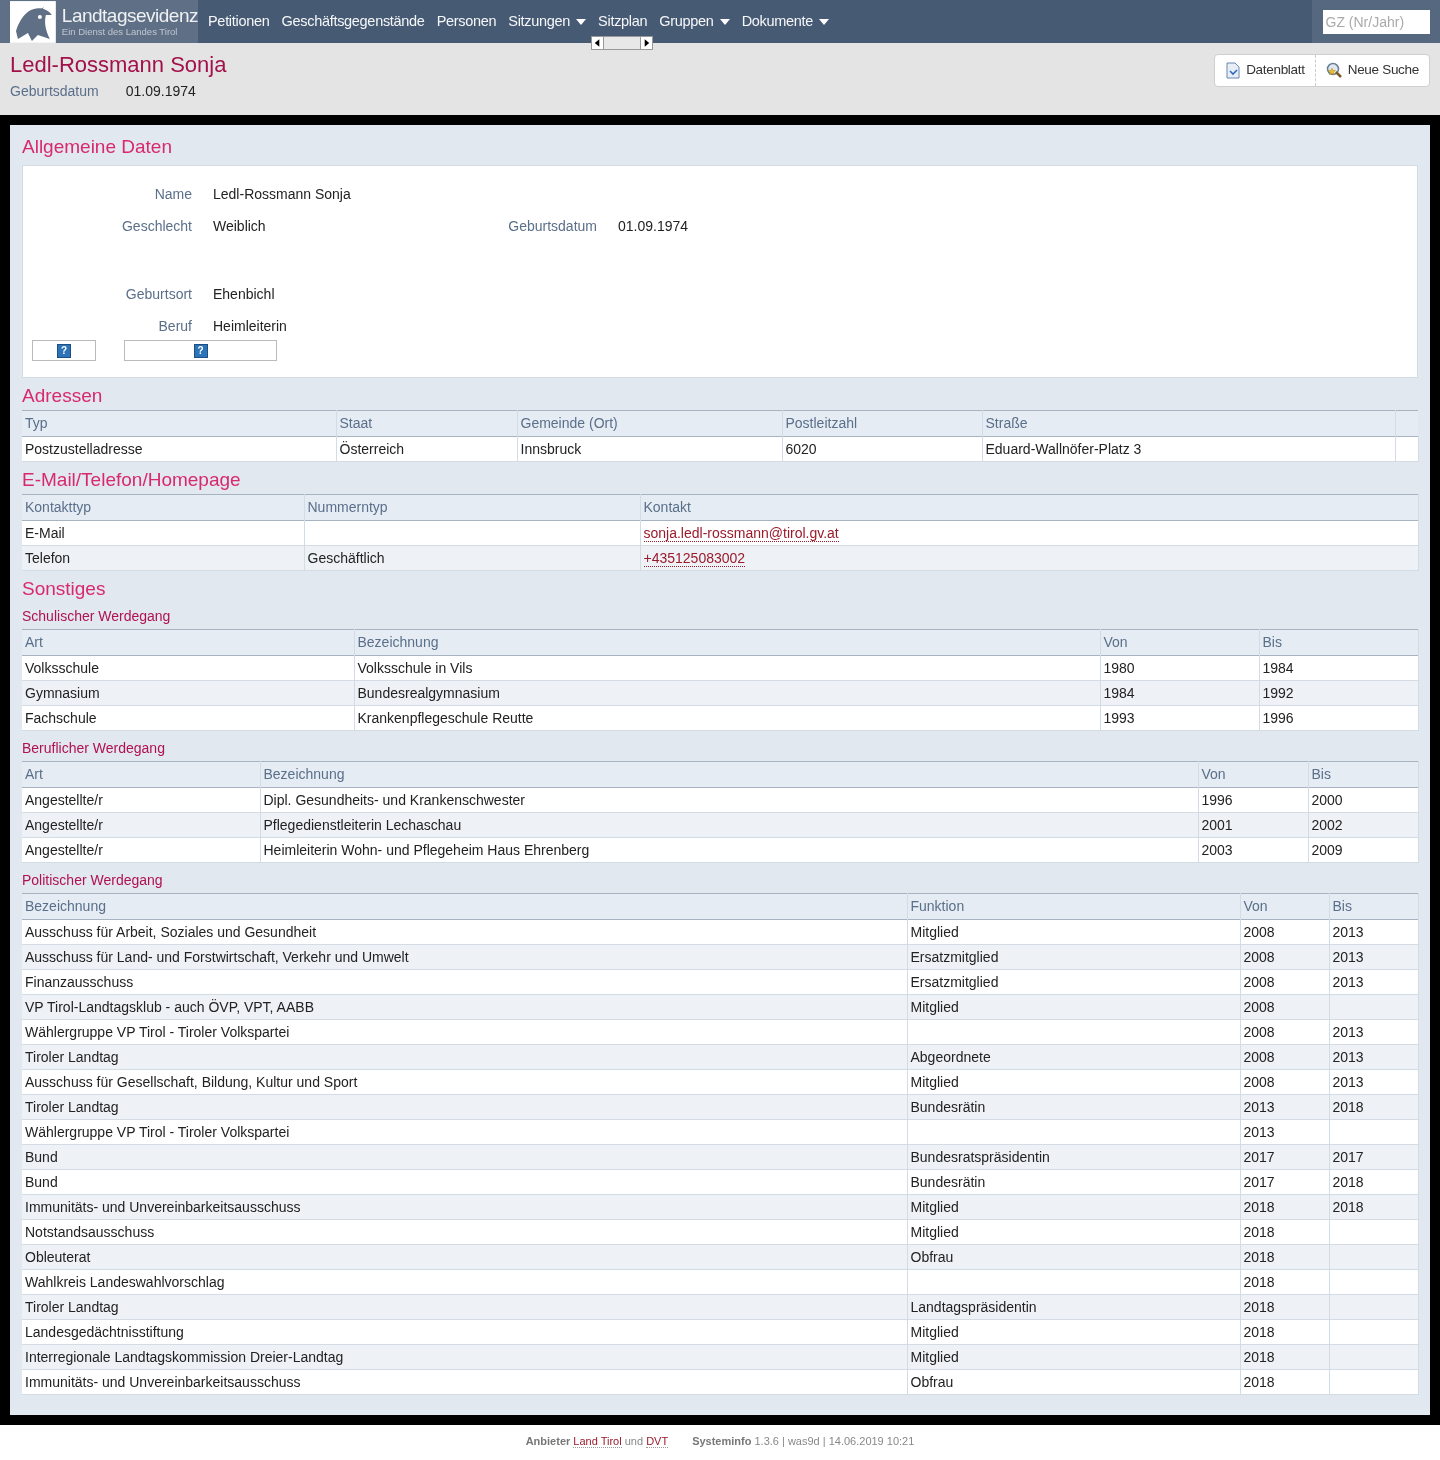 This screenshot has height=1460, width=1440. Describe the element at coordinates (1073, 1257) in the screenshot. I see `table-cell: Obfrau` at that location.